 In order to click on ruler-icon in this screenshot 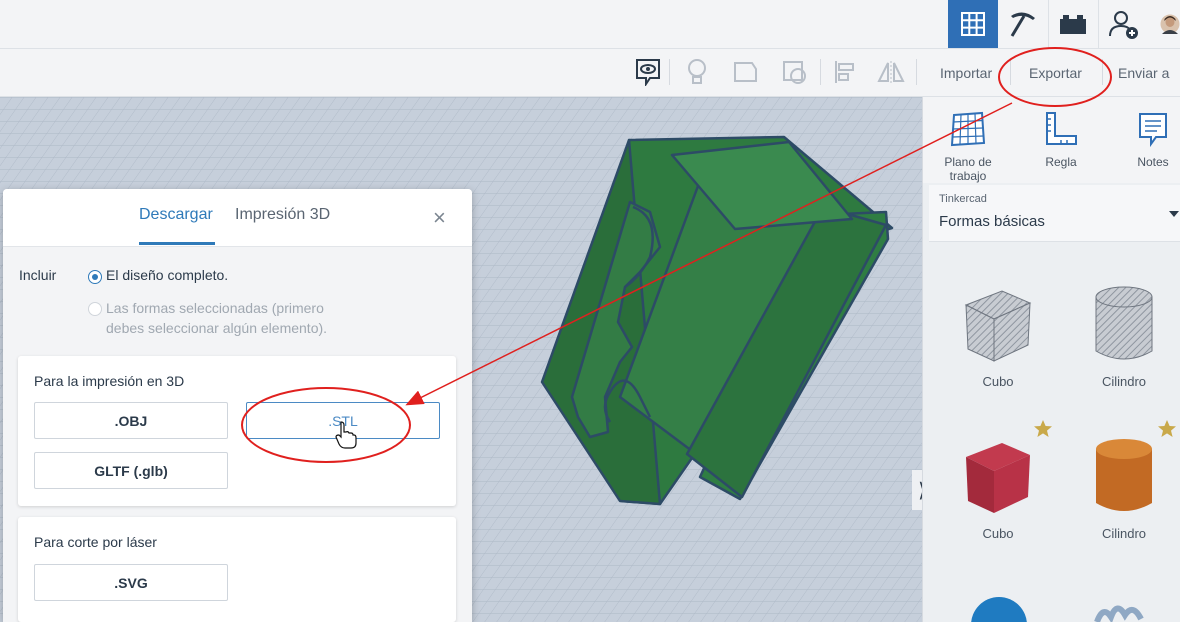, I will do `click(1061, 128)`.